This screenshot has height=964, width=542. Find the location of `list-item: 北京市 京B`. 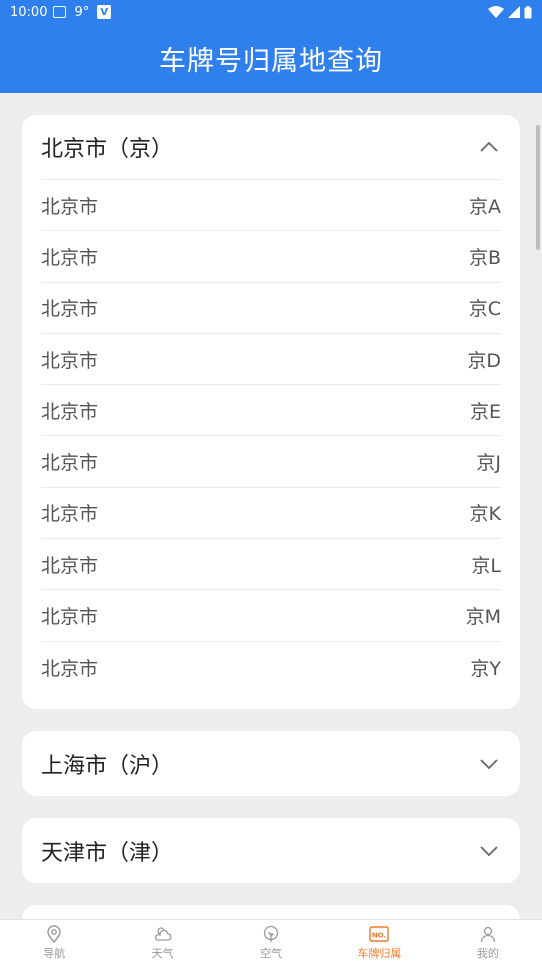

list-item: 北京市 京B is located at coordinates (271, 257).